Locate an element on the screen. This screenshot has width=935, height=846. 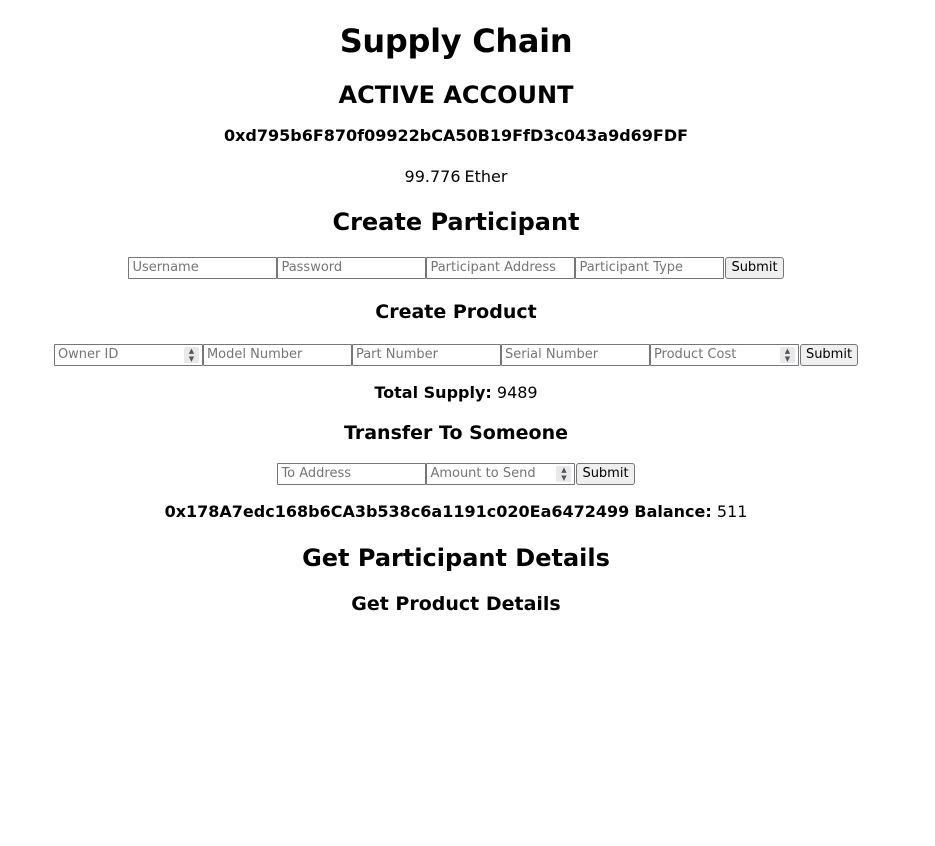
transfer-submit-button: Submit is located at coordinates (605, 474).